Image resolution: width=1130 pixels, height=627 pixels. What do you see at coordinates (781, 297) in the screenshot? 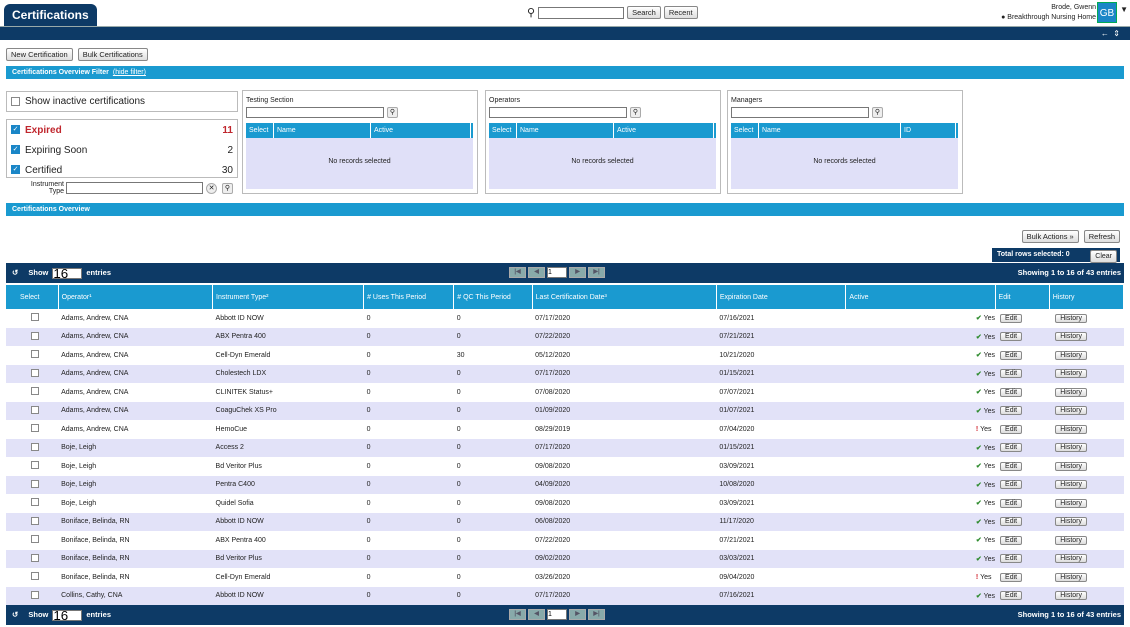
I see `column-header: Expiration Date` at bounding box center [781, 297].